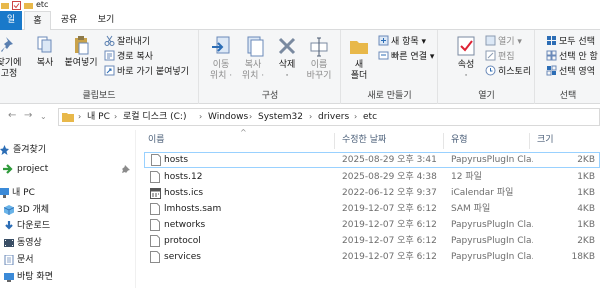 The height and width of the screenshot is (288, 600). What do you see at coordinates (67, 226) in the screenshot?
I see `nav-item-downloads: 다운로드` at bounding box center [67, 226].